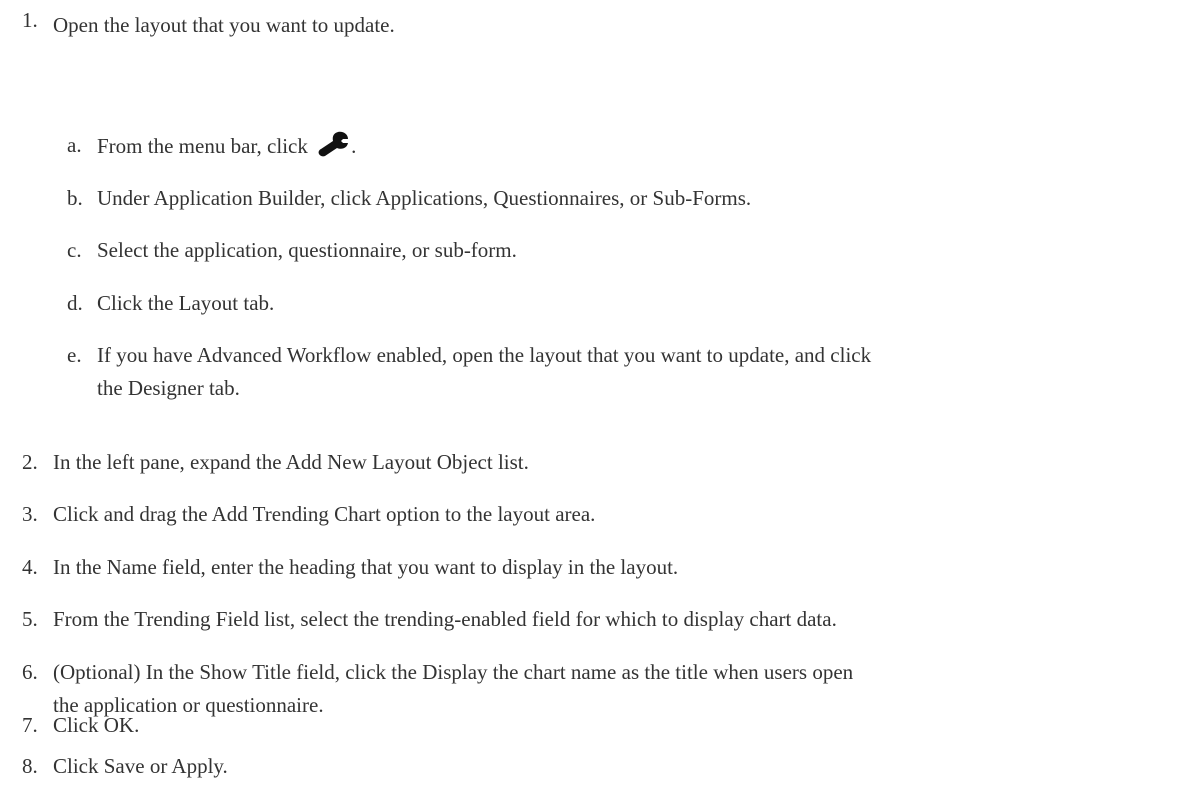 The height and width of the screenshot is (792, 1197). I want to click on substep-text: Click the Layout tab., so click(186, 303).